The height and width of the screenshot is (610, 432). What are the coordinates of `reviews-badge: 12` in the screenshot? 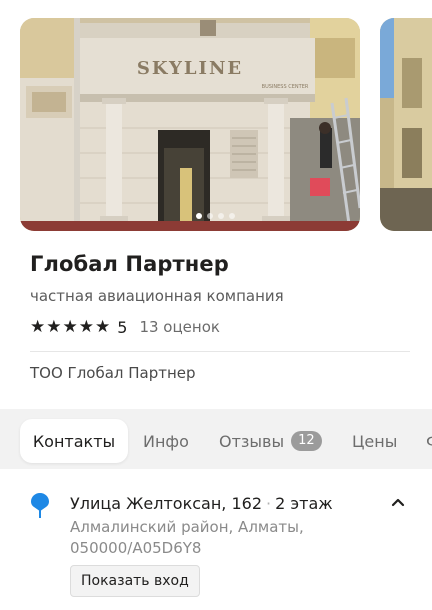 It's located at (306, 441).